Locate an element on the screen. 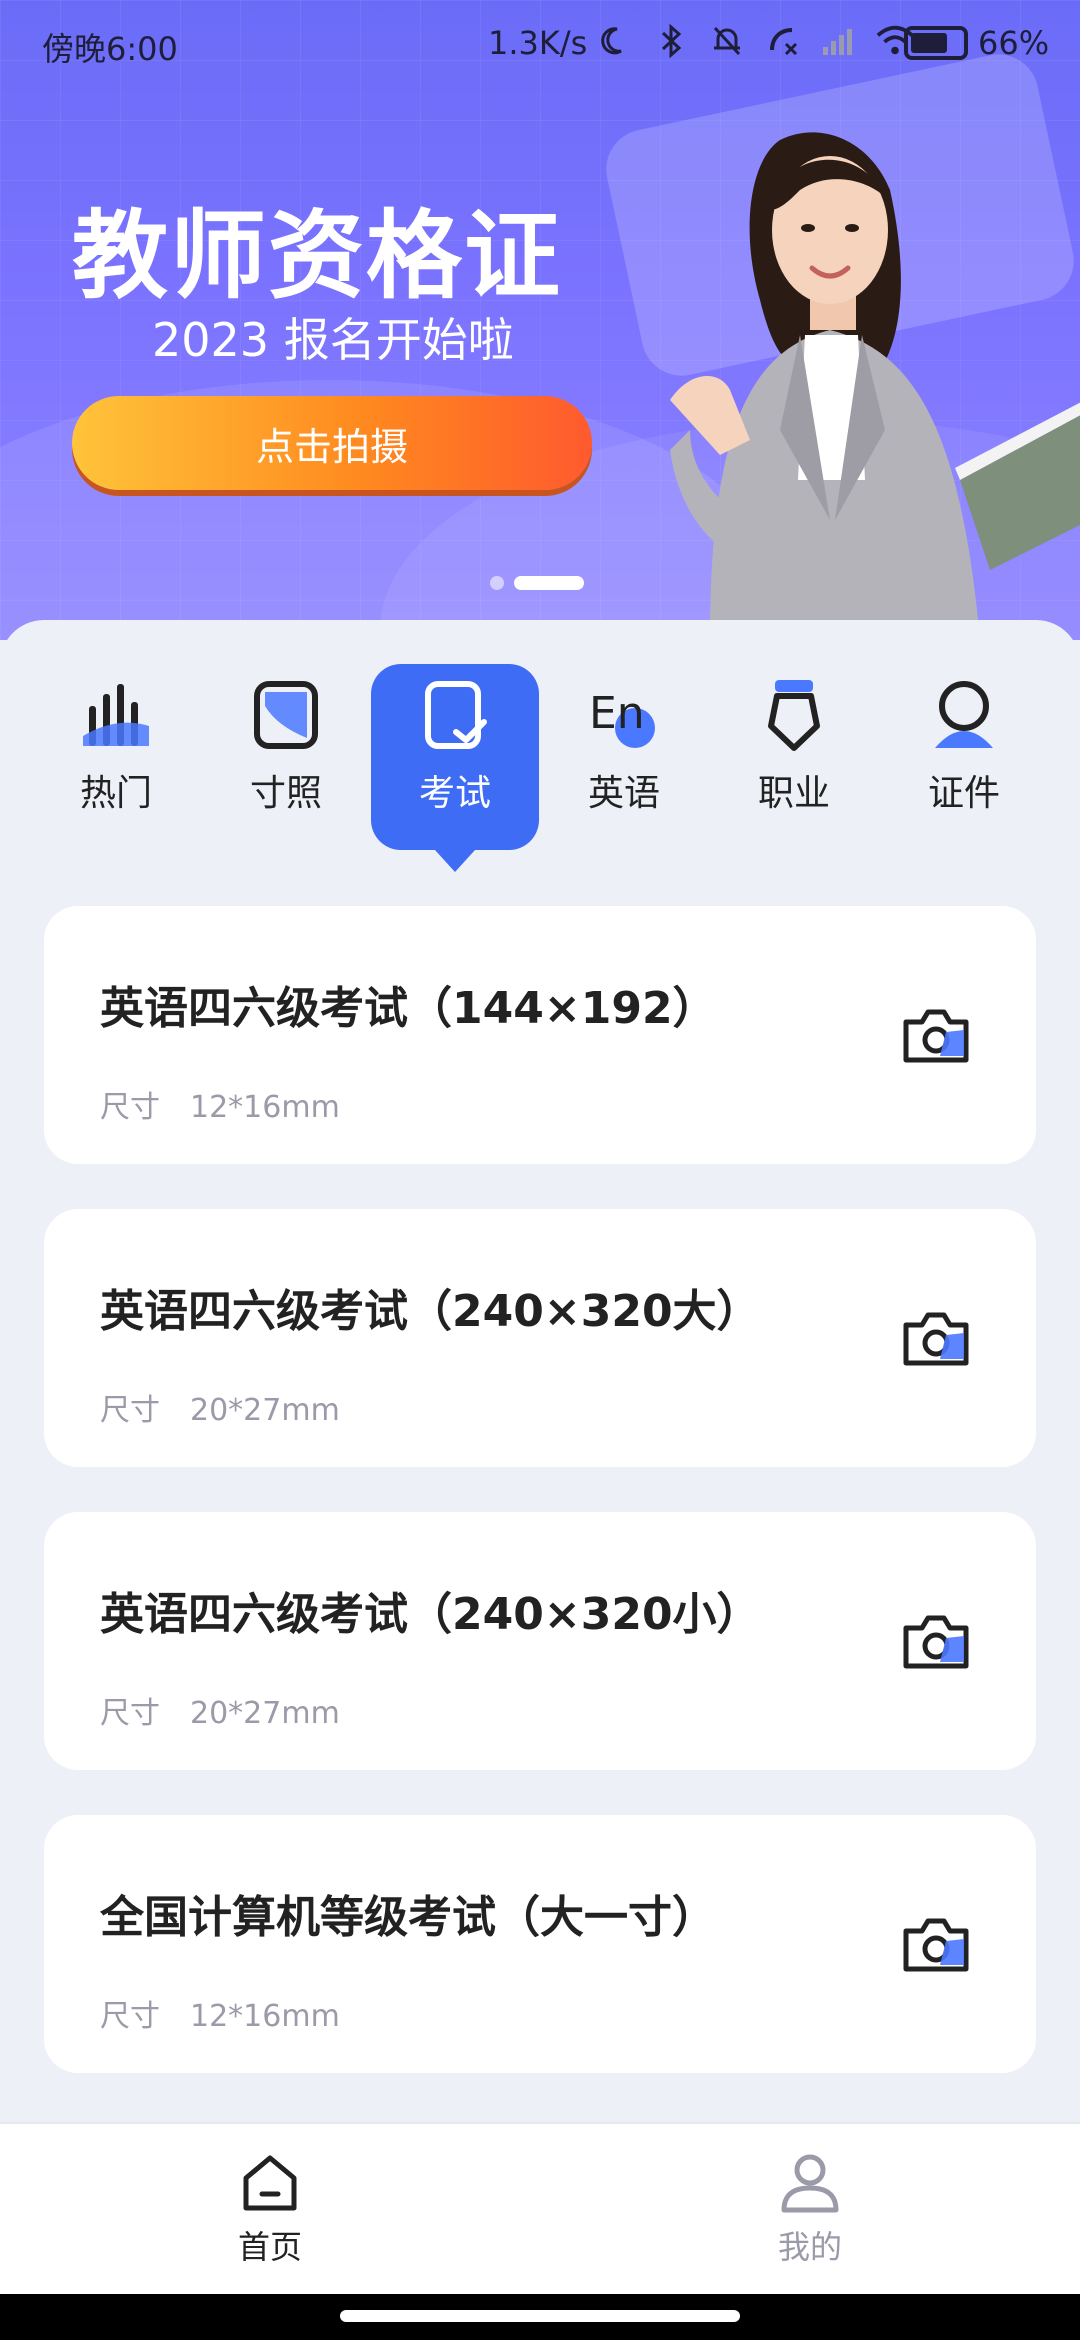  banner-subtitle: 2023 报名开始啦 is located at coordinates (333, 340).